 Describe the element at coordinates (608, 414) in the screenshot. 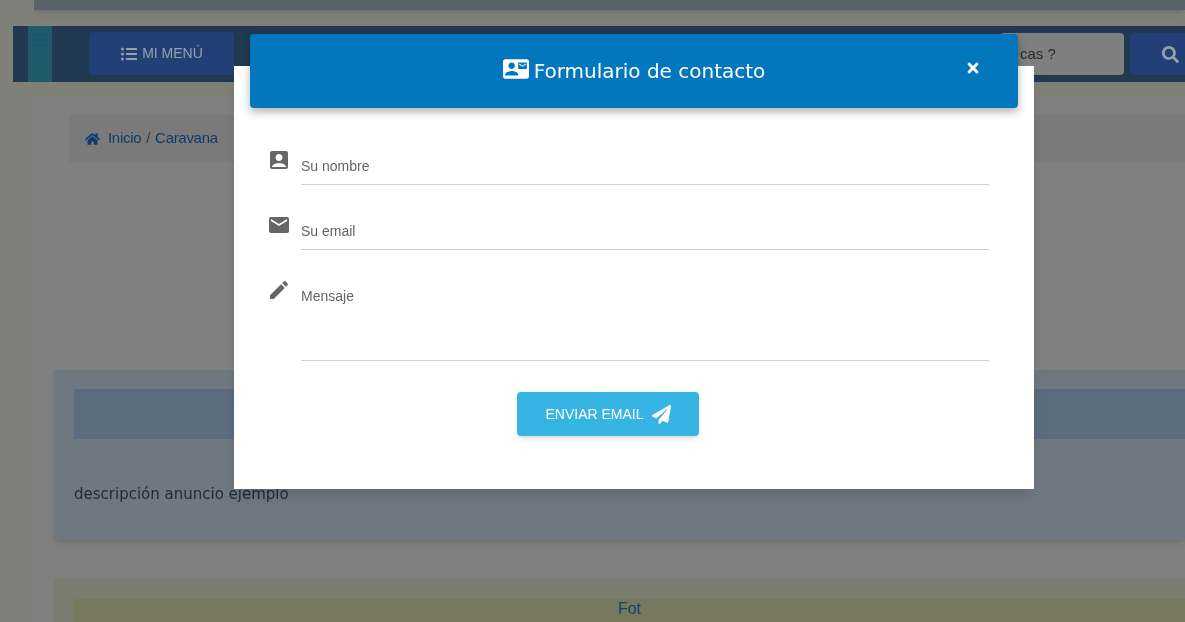

I see `send-button: ENVIAR EMAIL` at that location.